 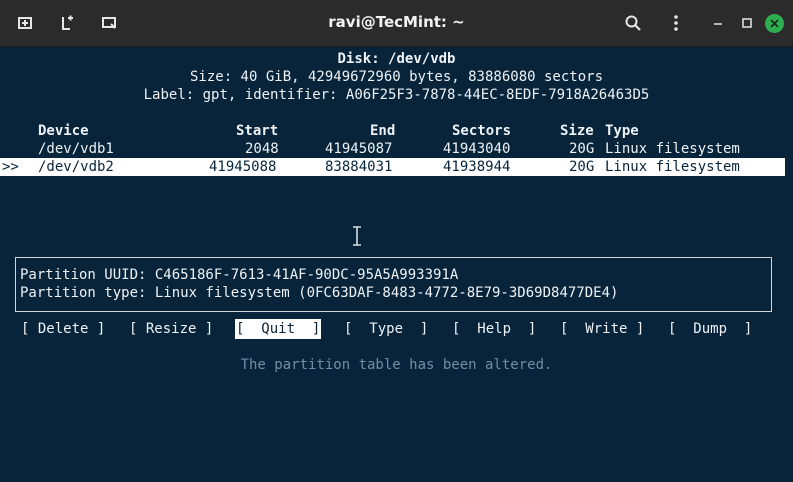 I want to click on row-end: 83884031, so click(x=359, y=167).